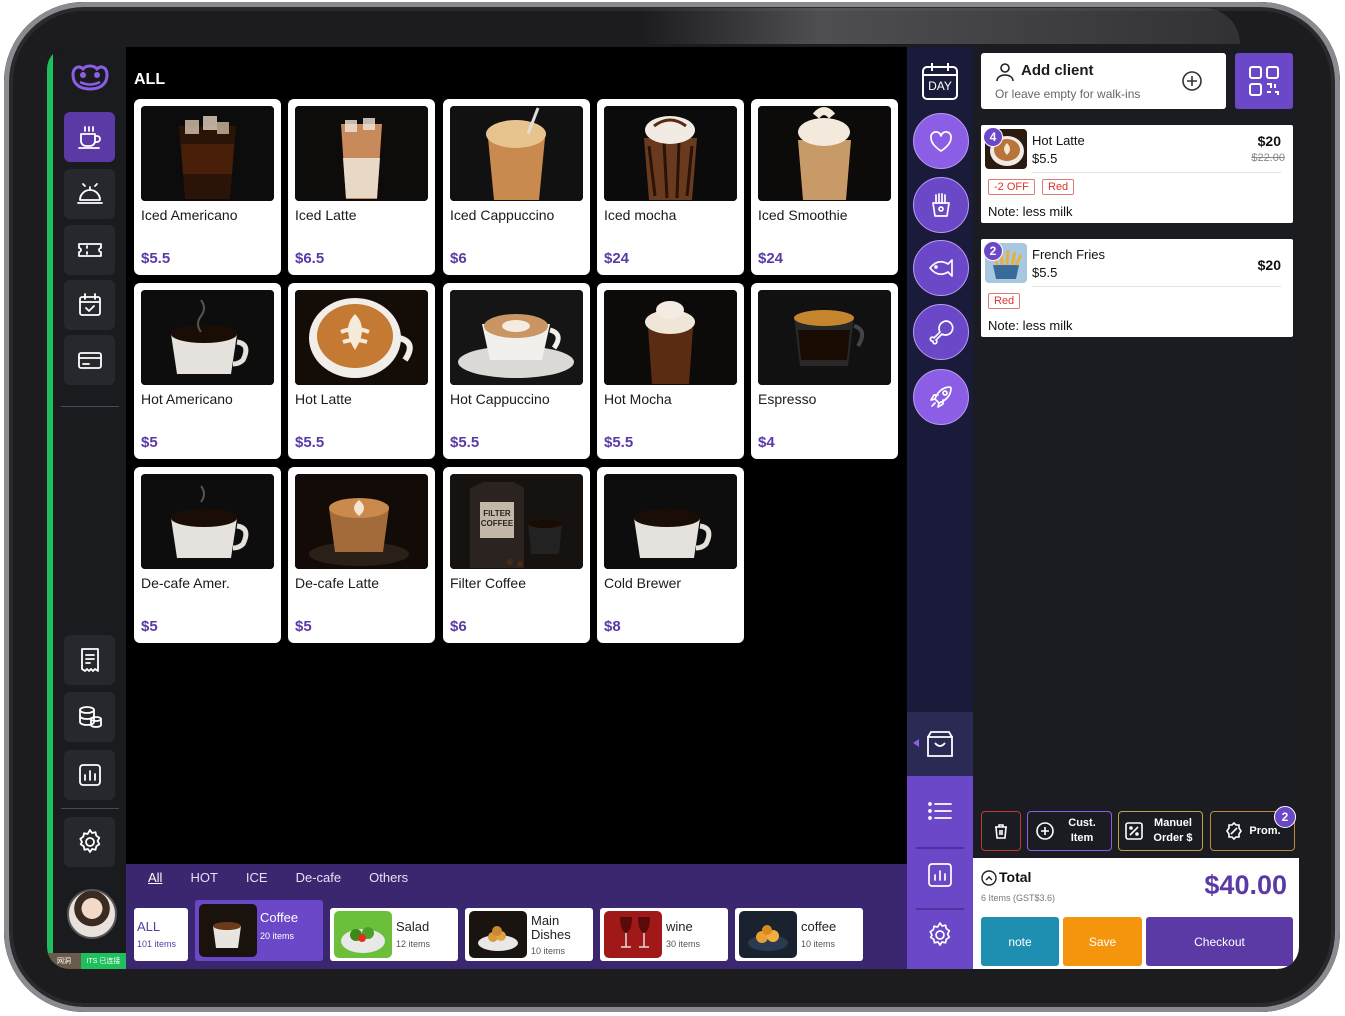 The image size is (1345, 1016). What do you see at coordinates (1264, 81) in the screenshot?
I see `qr-scan-button` at bounding box center [1264, 81].